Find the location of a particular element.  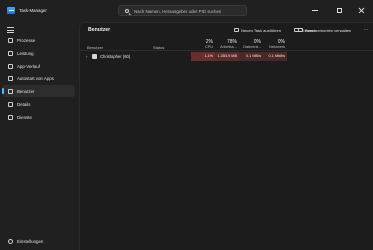

sidebar-item-app-verlauf: App-Verlauf is located at coordinates (38, 66).